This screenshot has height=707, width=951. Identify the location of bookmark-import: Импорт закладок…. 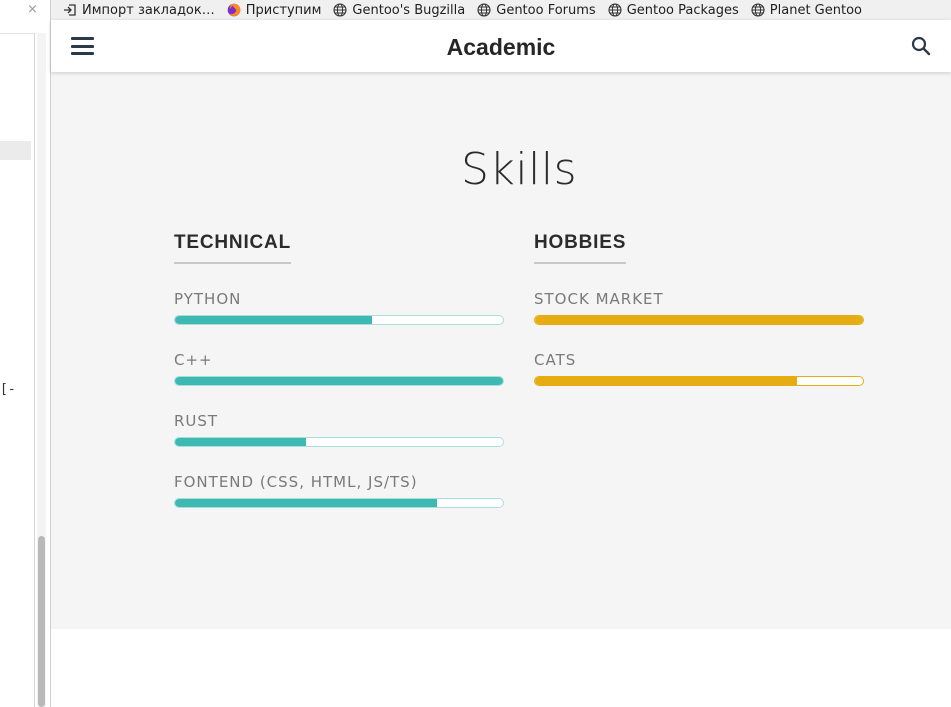
(139, 10).